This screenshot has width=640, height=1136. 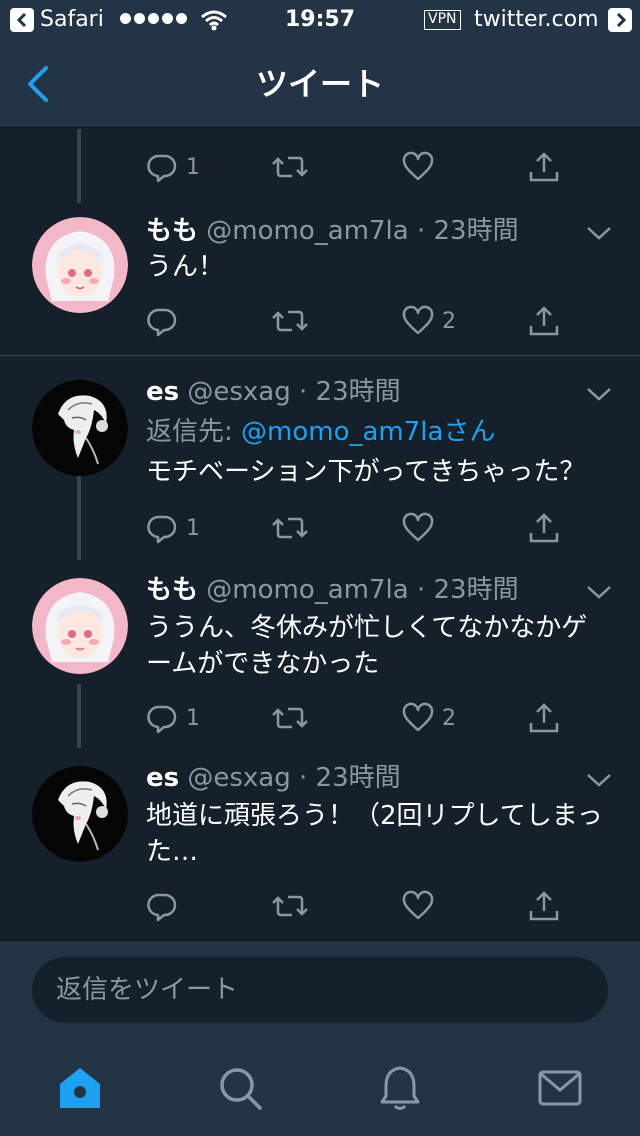 What do you see at coordinates (366, 906) in the screenshot?
I see `tweet-actions` at bounding box center [366, 906].